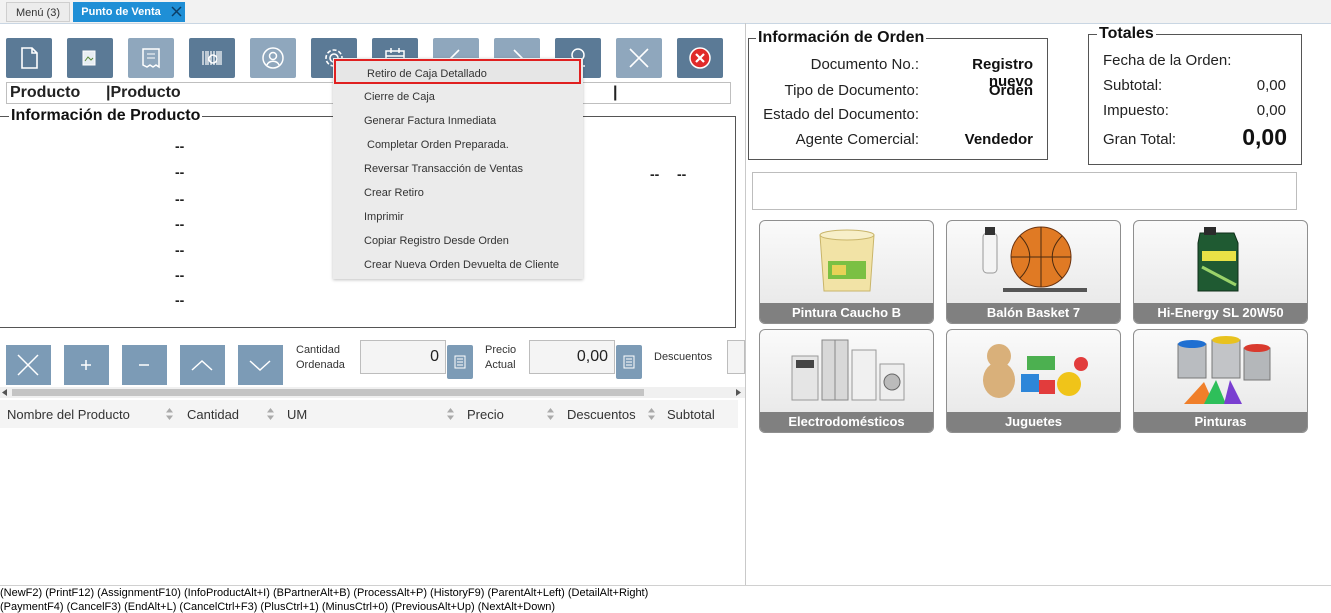 This screenshot has width=1331, height=613. I want to click on toys-image, so click(1035, 371).